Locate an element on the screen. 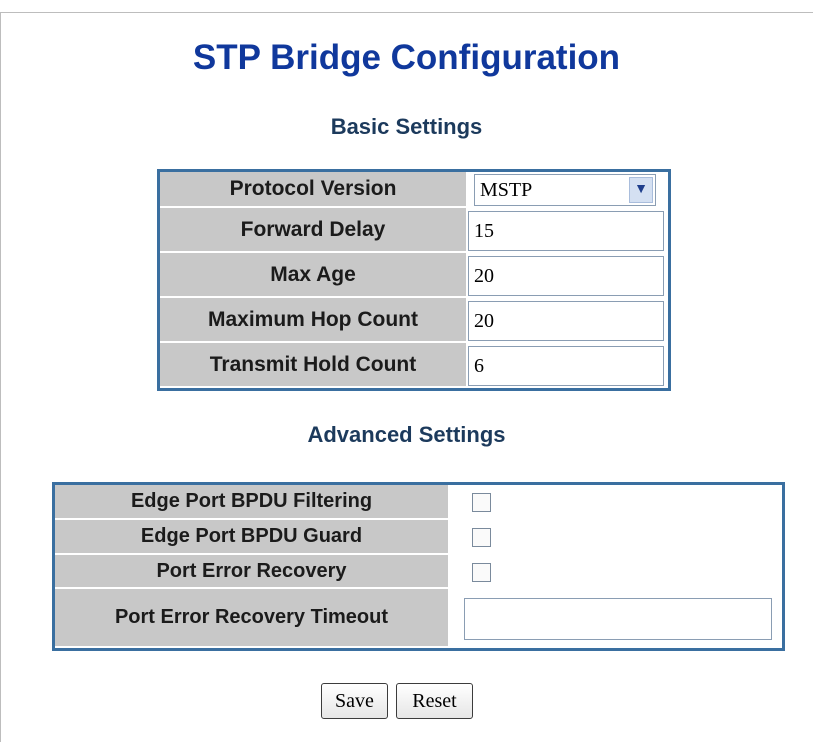 The height and width of the screenshot is (742, 813). bpdu-guard-checkbox is located at coordinates (481, 537).